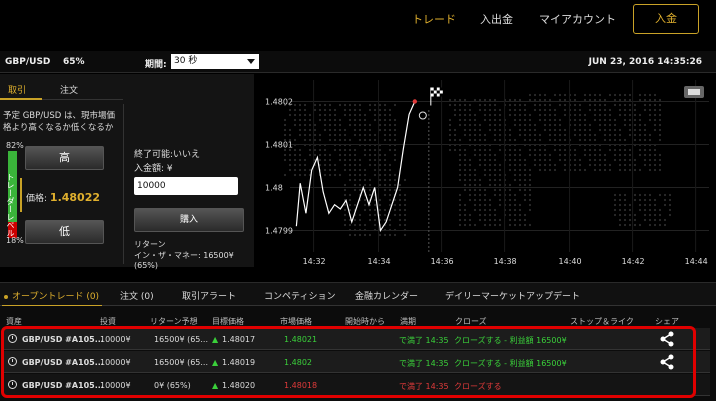 This screenshot has height=401, width=716. I want to click on amount-input: 10000, so click(186, 186).